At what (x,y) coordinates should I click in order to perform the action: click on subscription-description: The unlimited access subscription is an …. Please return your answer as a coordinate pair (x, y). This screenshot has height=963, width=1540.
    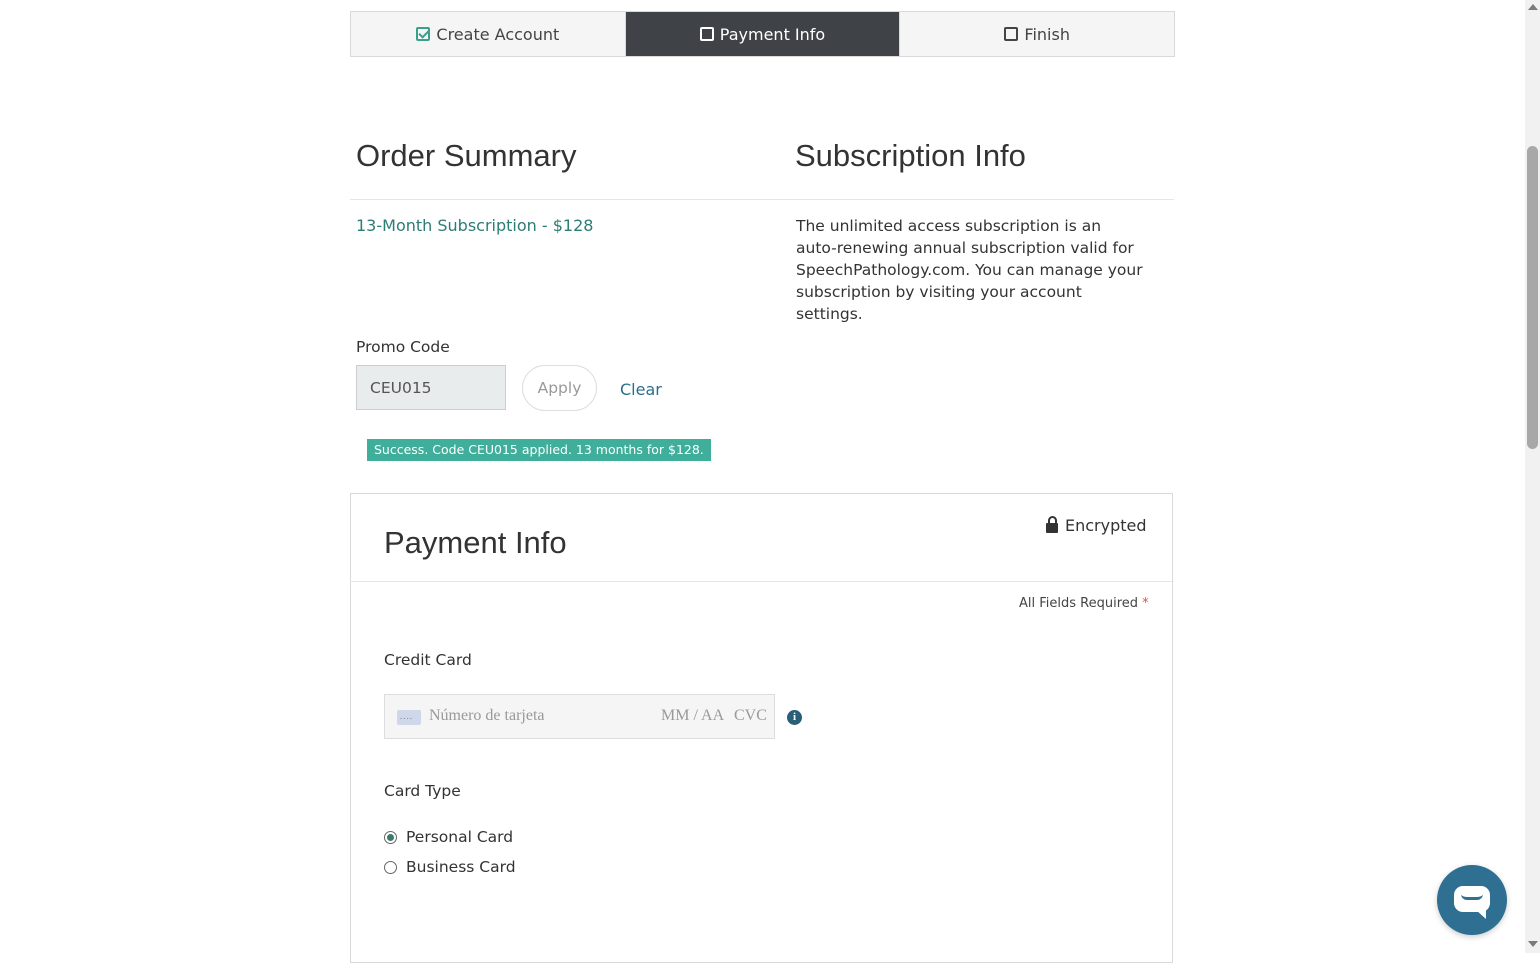
    Looking at the image, I should click on (969, 270).